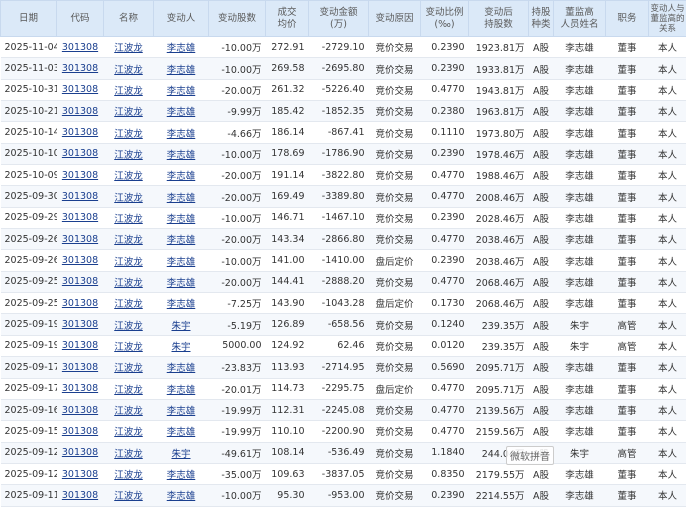 This screenshot has width=686, height=507. Describe the element at coordinates (129, 19) in the screenshot. I see `col-header-name: 名称` at that location.